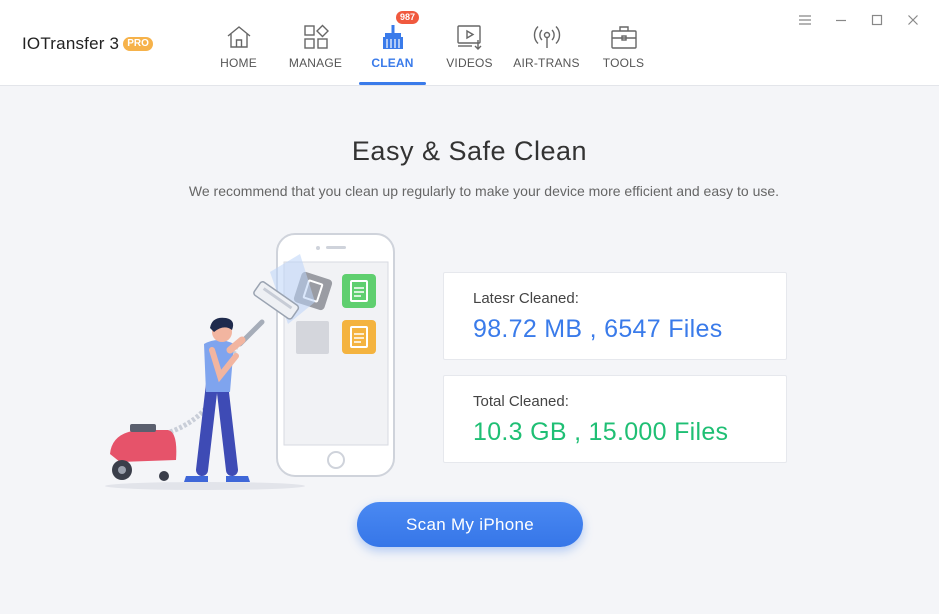 This screenshot has width=939, height=614. I want to click on scan-my-iphone-button: Scan My iPhone, so click(470, 524).